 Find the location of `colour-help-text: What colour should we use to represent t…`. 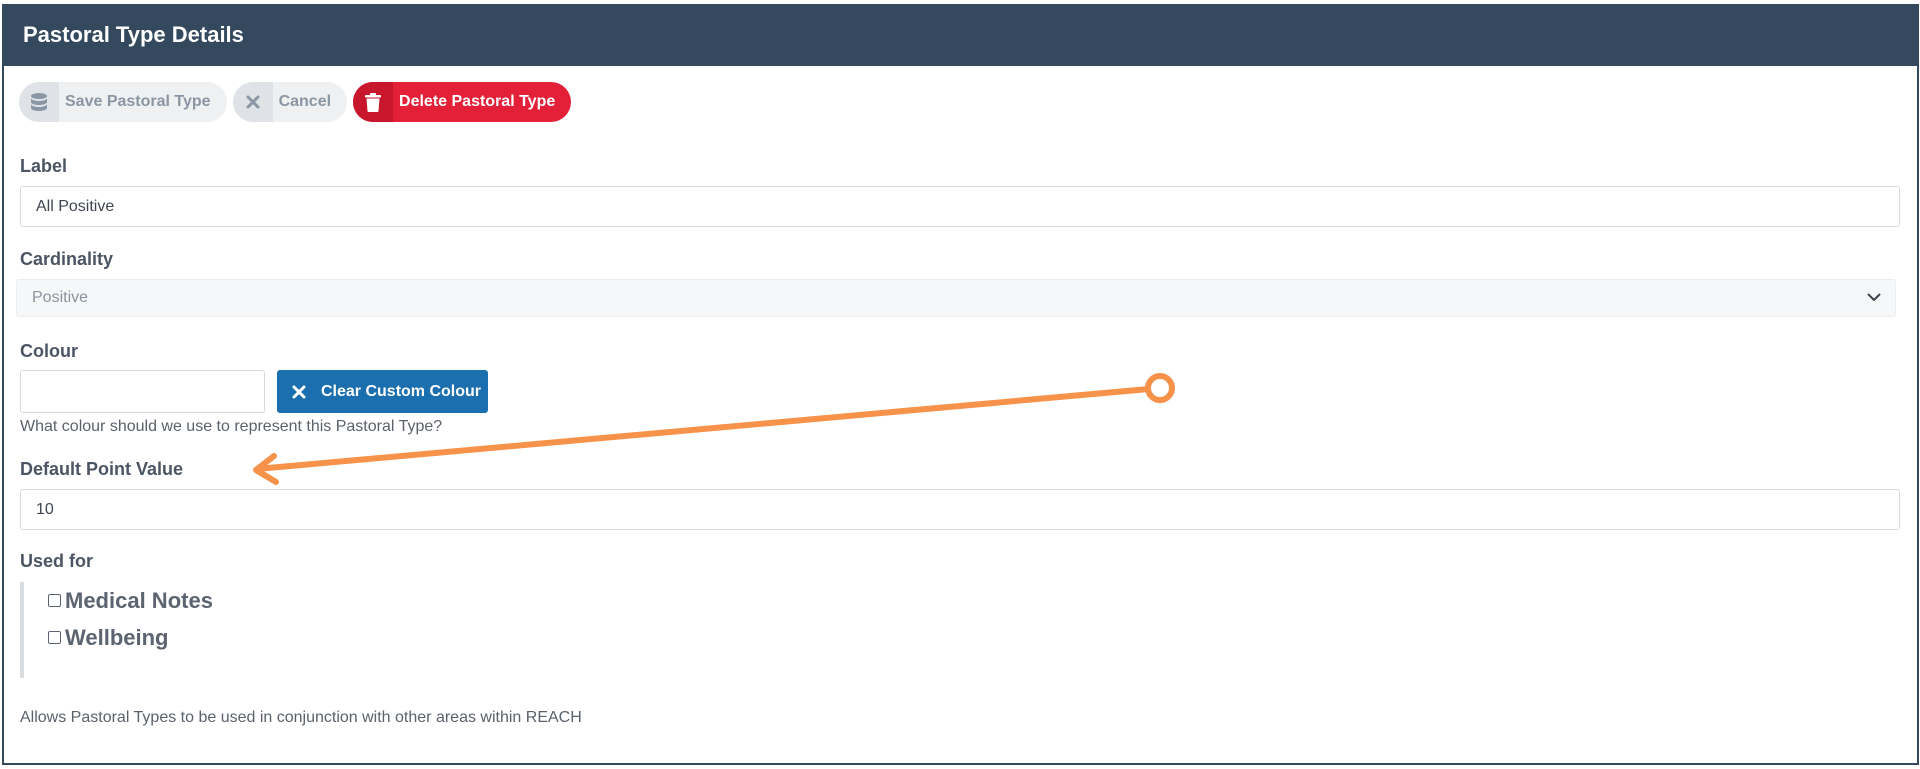

colour-help-text: What colour should we use to represent t… is located at coordinates (231, 426).